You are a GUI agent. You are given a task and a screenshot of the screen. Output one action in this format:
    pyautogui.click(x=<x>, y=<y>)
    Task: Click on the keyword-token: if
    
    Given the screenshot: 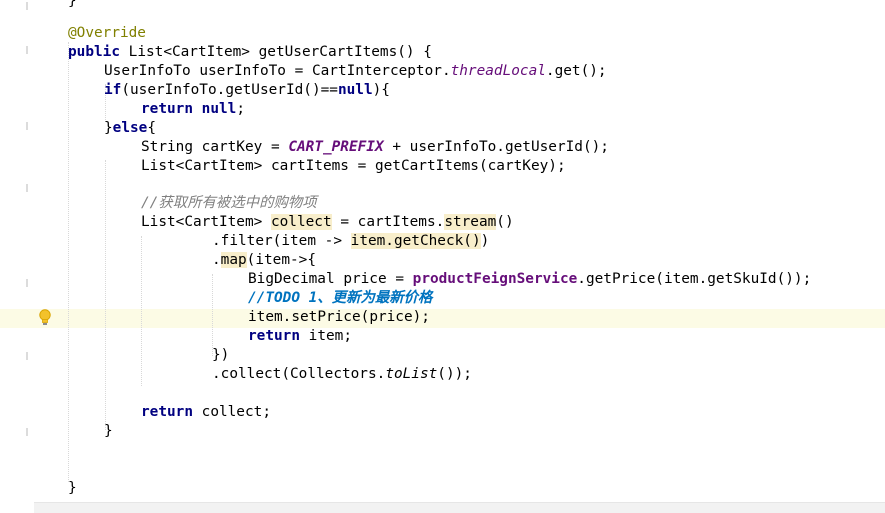 What is the action you would take?
    pyautogui.click(x=113, y=90)
    